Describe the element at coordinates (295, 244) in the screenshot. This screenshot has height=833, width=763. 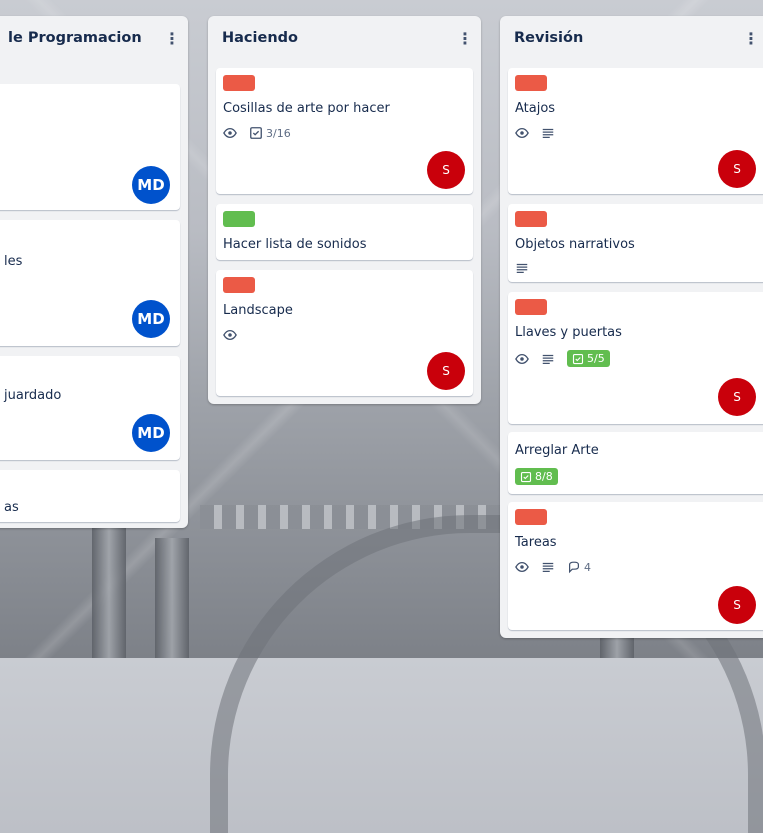
I see `card-title: Hacer lista de sonidos` at that location.